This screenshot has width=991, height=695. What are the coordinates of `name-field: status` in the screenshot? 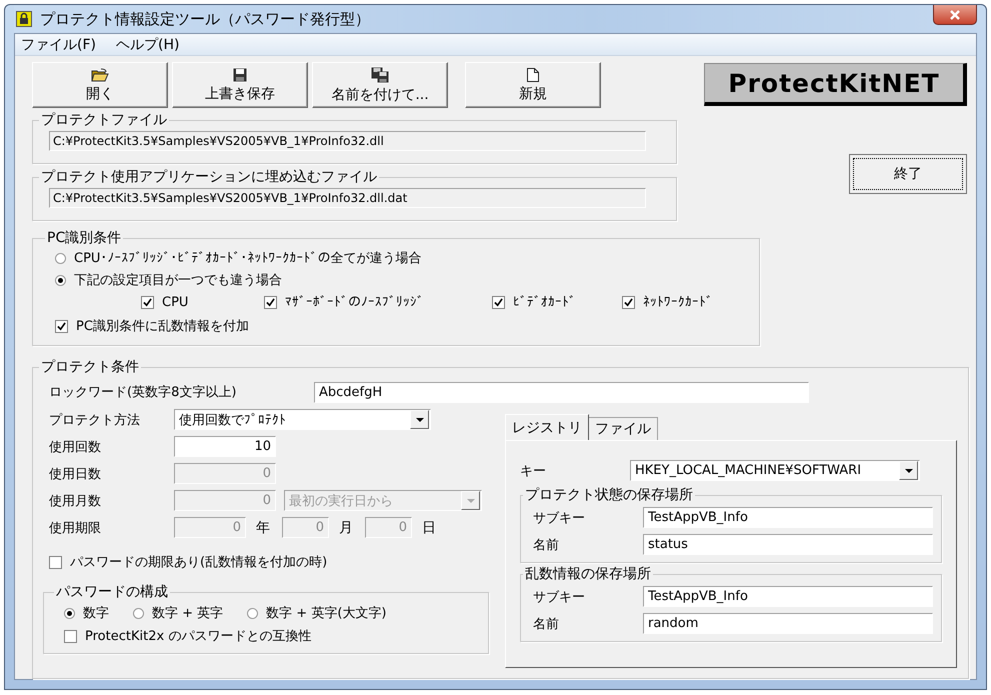 It's located at (788, 544).